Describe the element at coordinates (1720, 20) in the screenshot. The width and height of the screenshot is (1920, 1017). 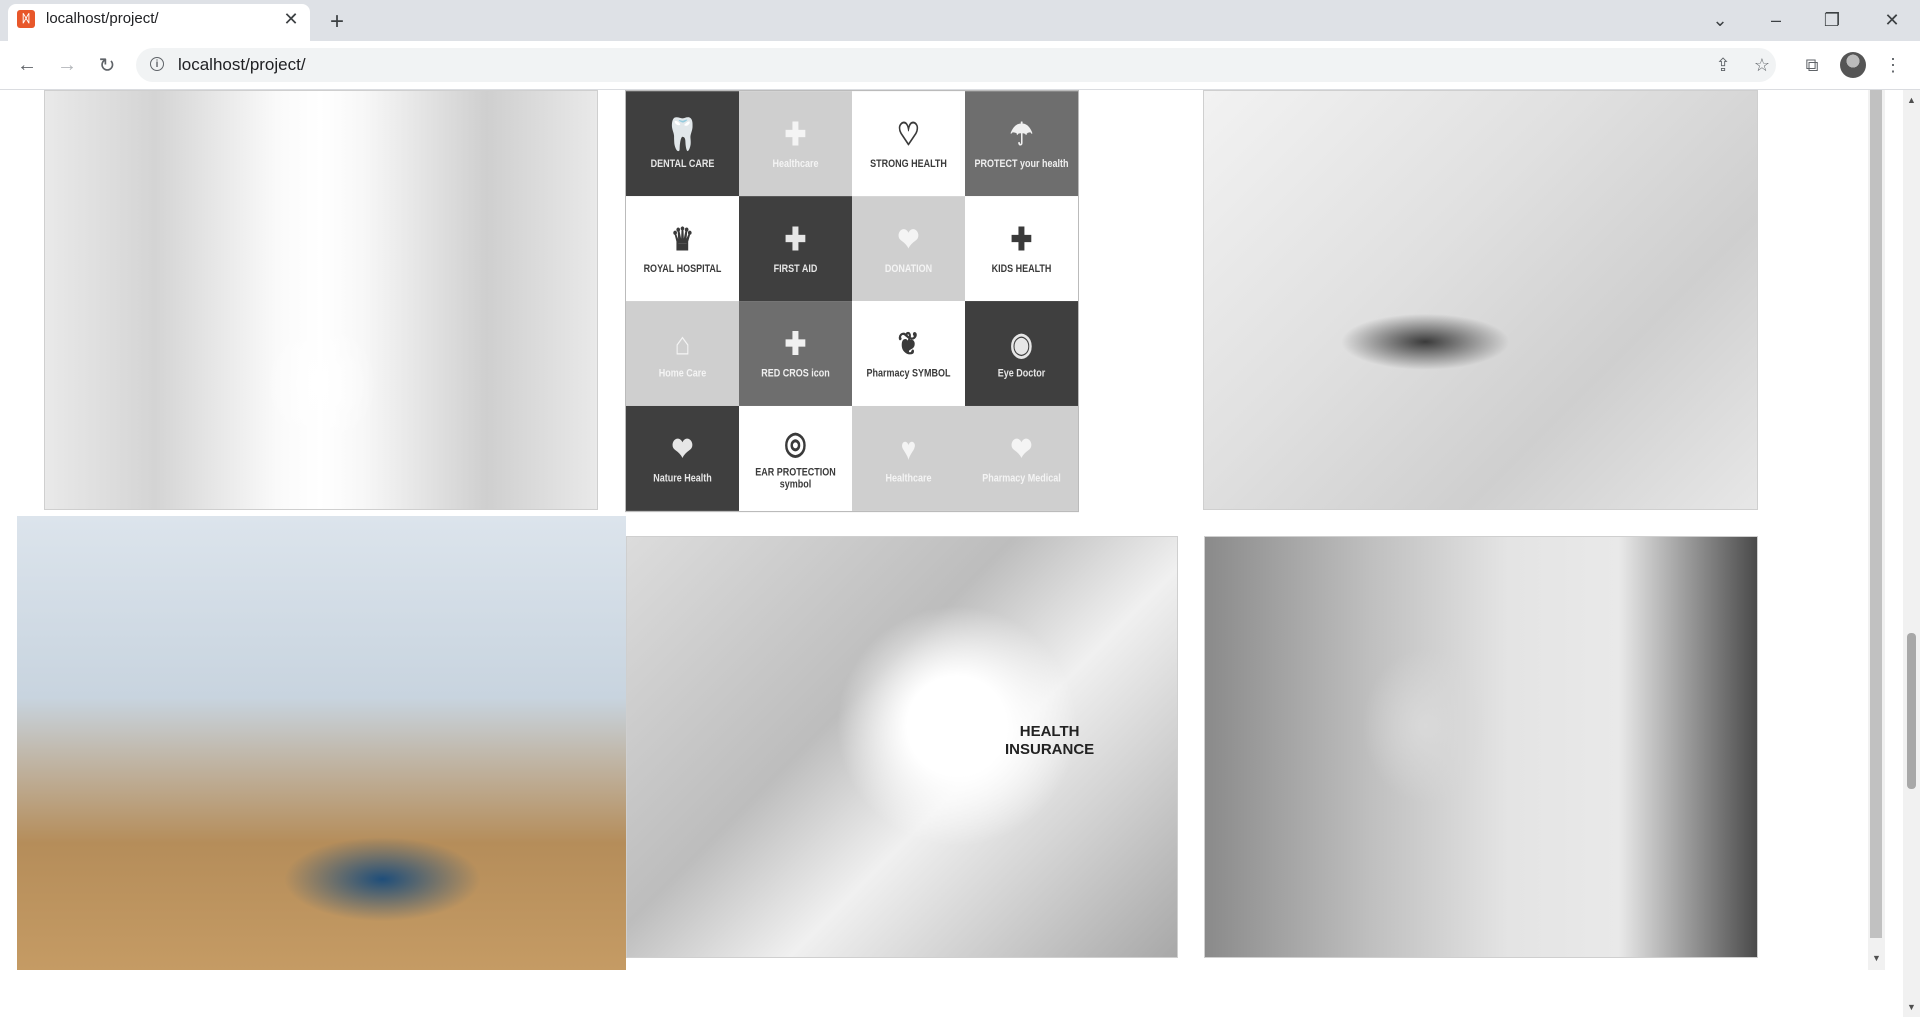
I see `chevron-down-icon: ⌄` at that location.